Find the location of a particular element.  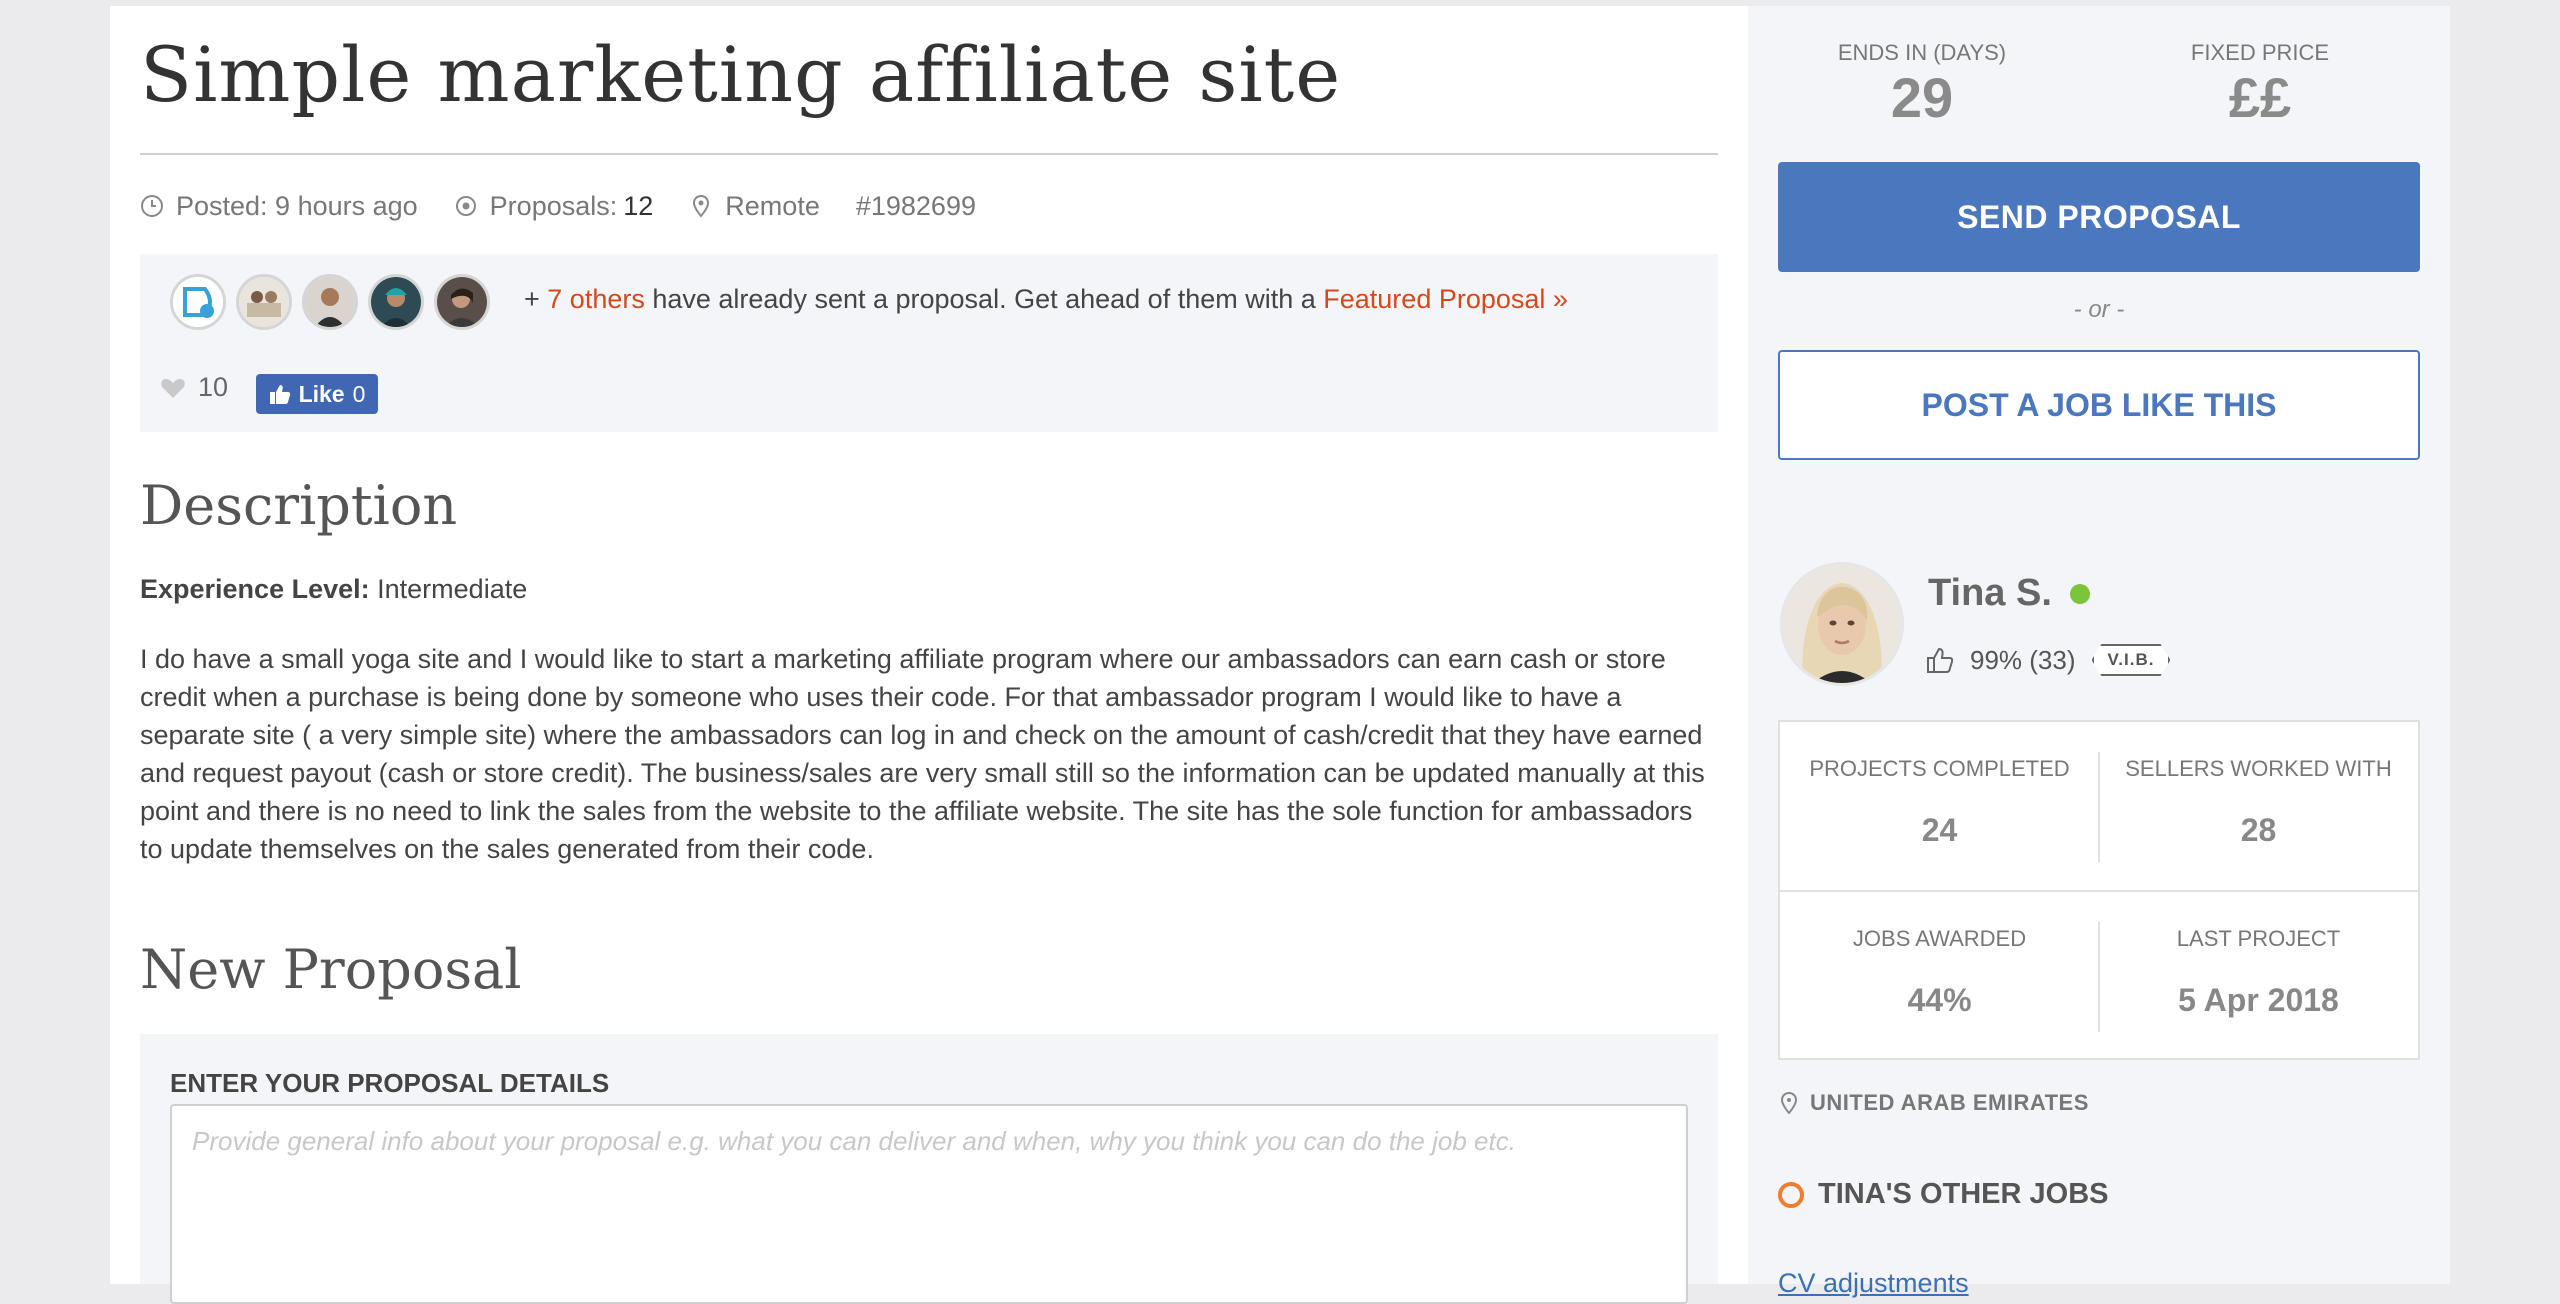

ends-in-stat: ENDS IN (DAYS) 29 is located at coordinates (1922, 84).